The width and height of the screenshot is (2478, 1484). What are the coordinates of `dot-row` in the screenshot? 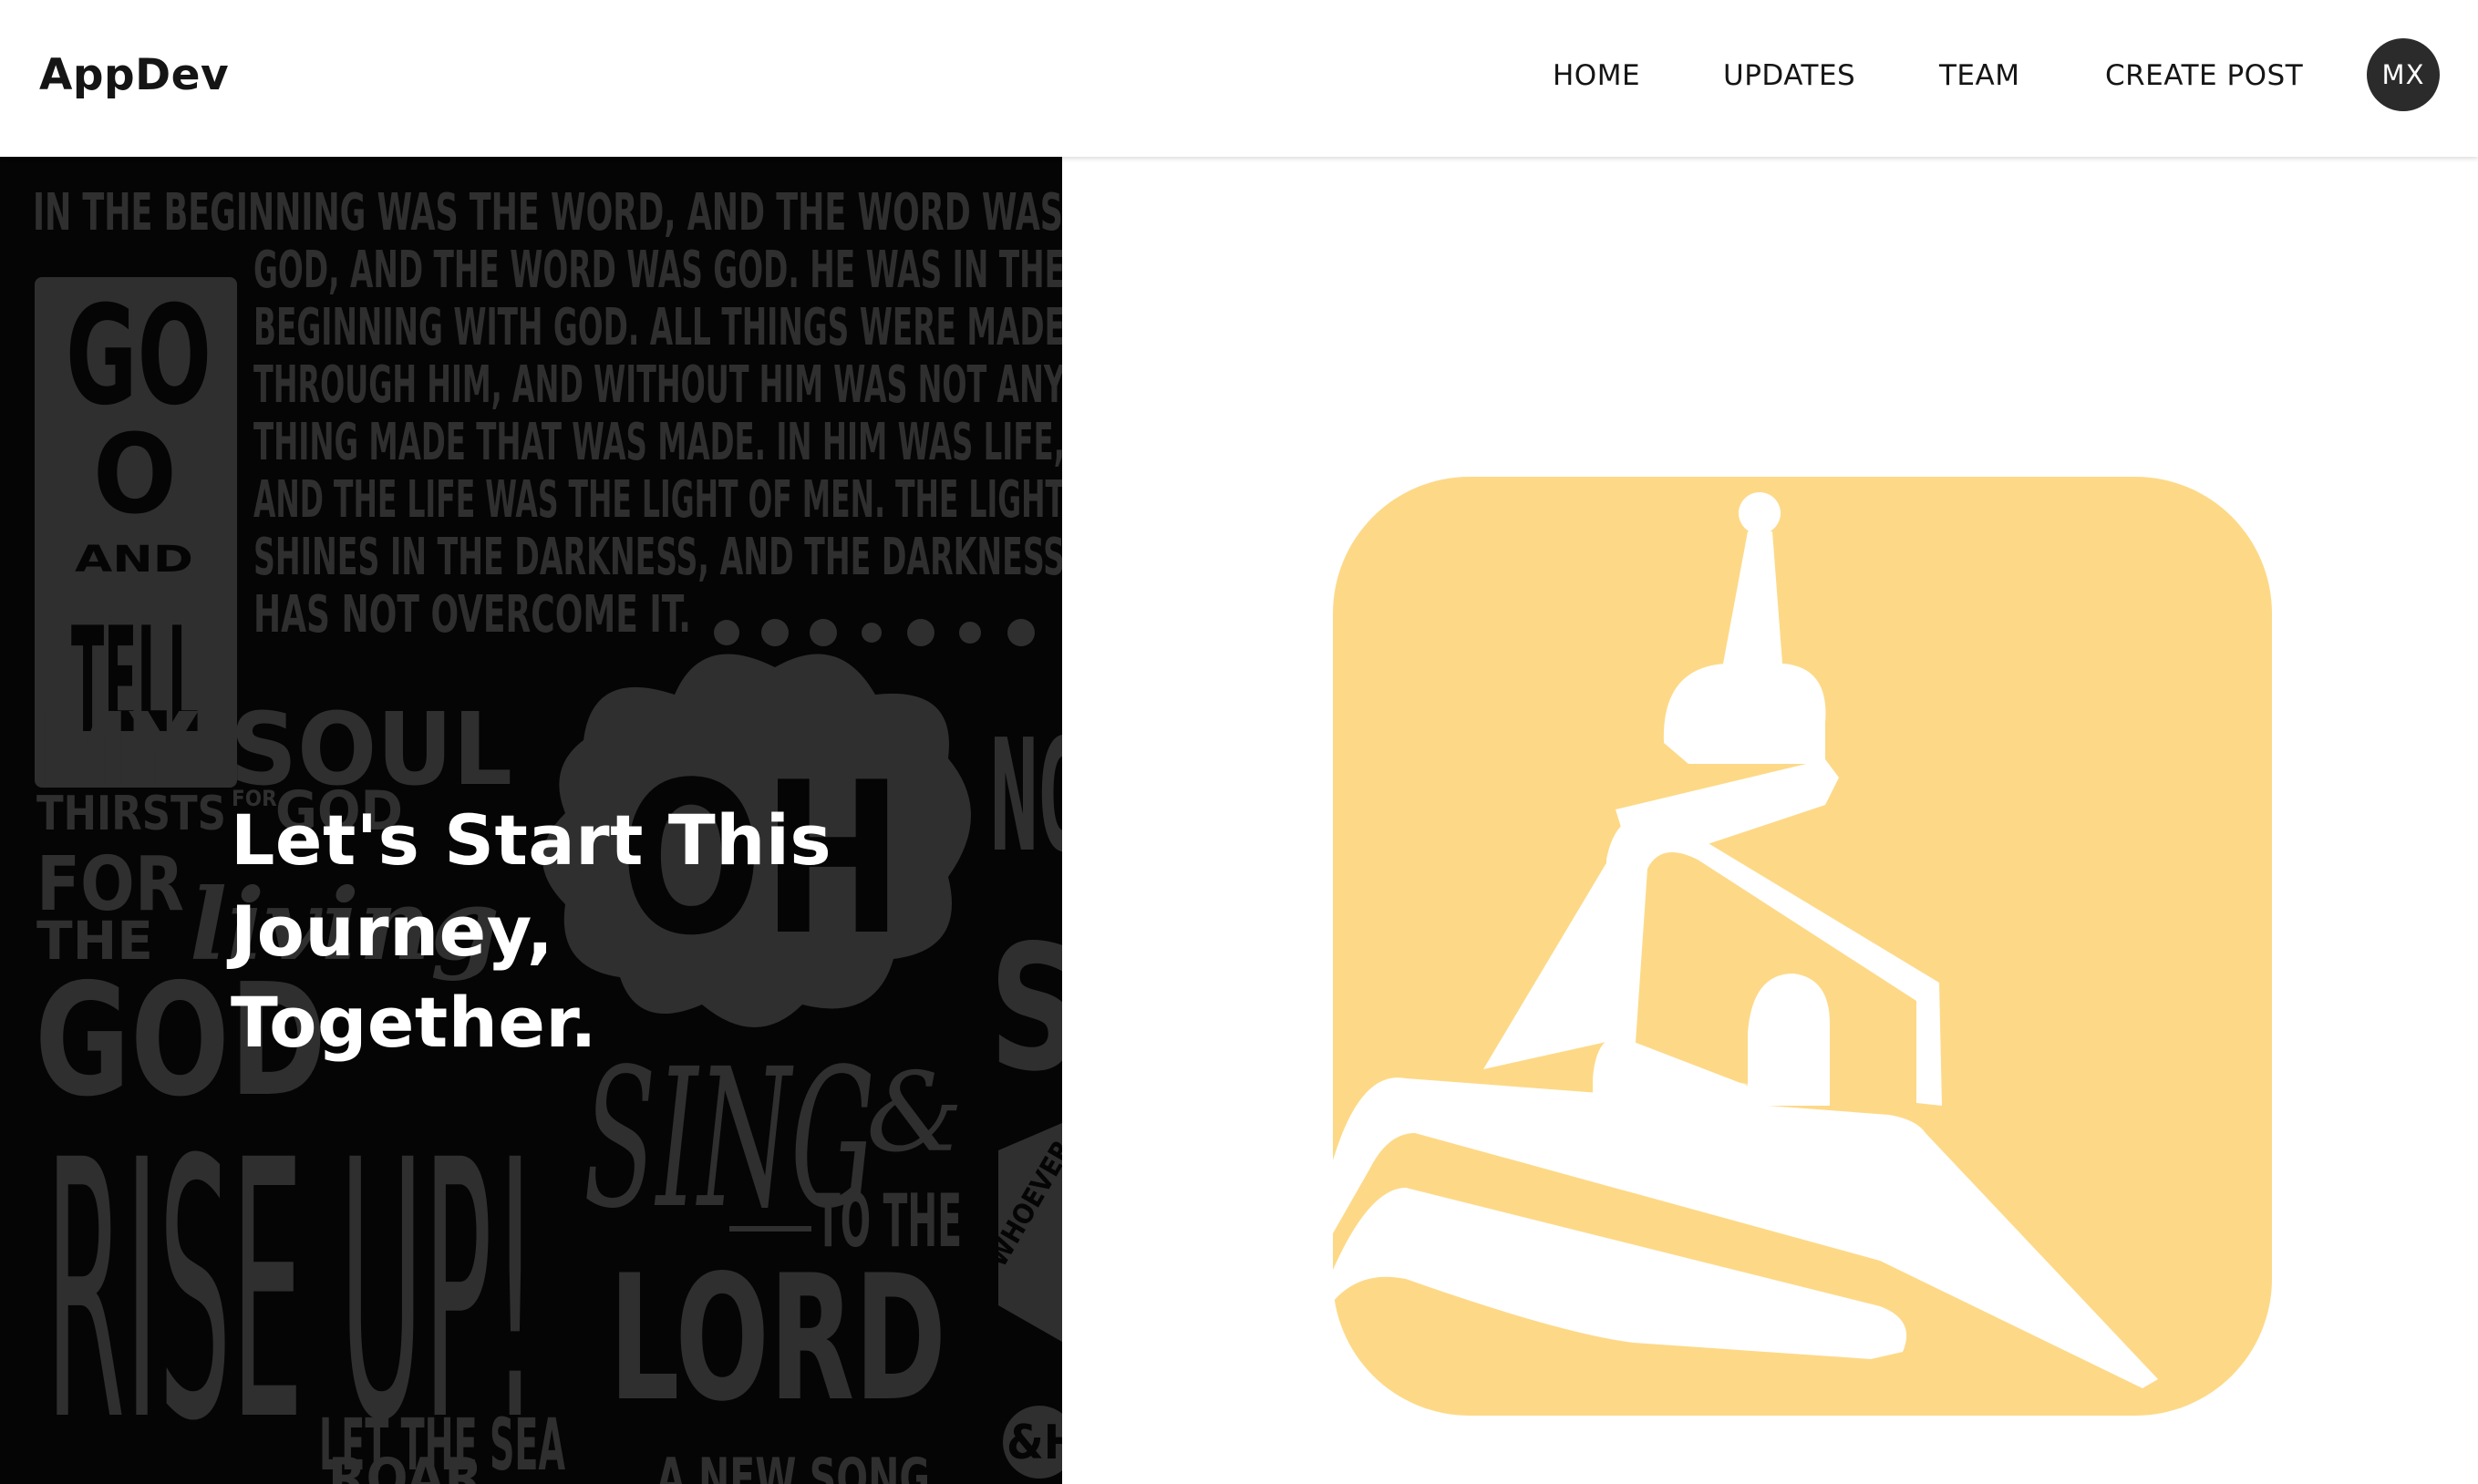 It's located at (874, 632).